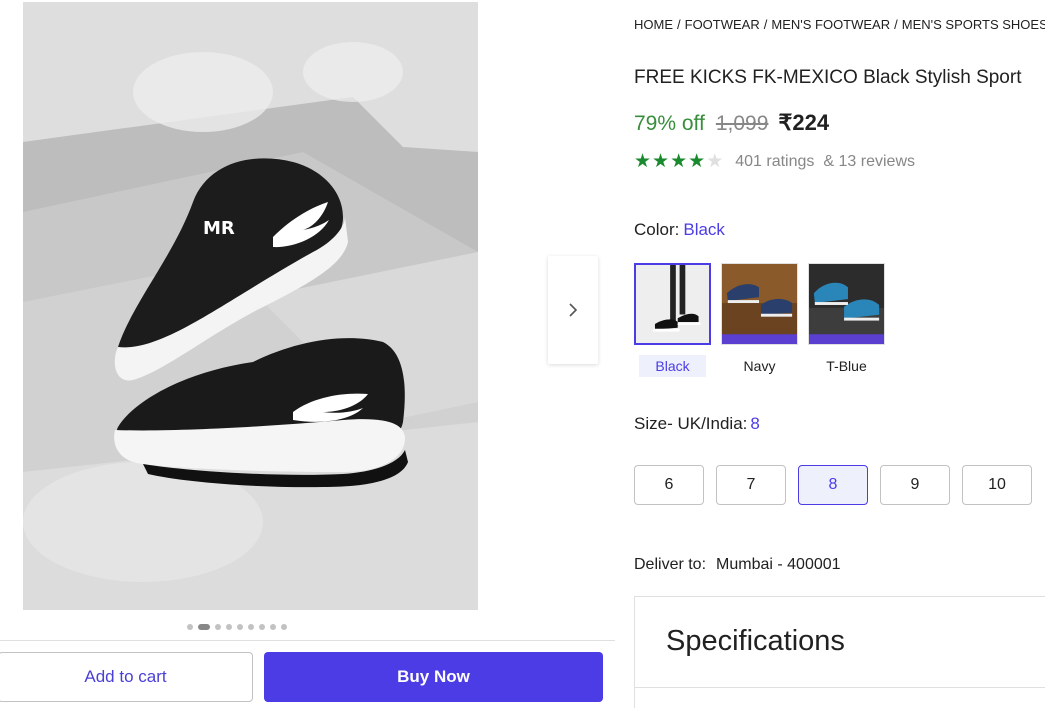  What do you see at coordinates (869, 161) in the screenshot?
I see `reviews-count: & 13 reviews` at bounding box center [869, 161].